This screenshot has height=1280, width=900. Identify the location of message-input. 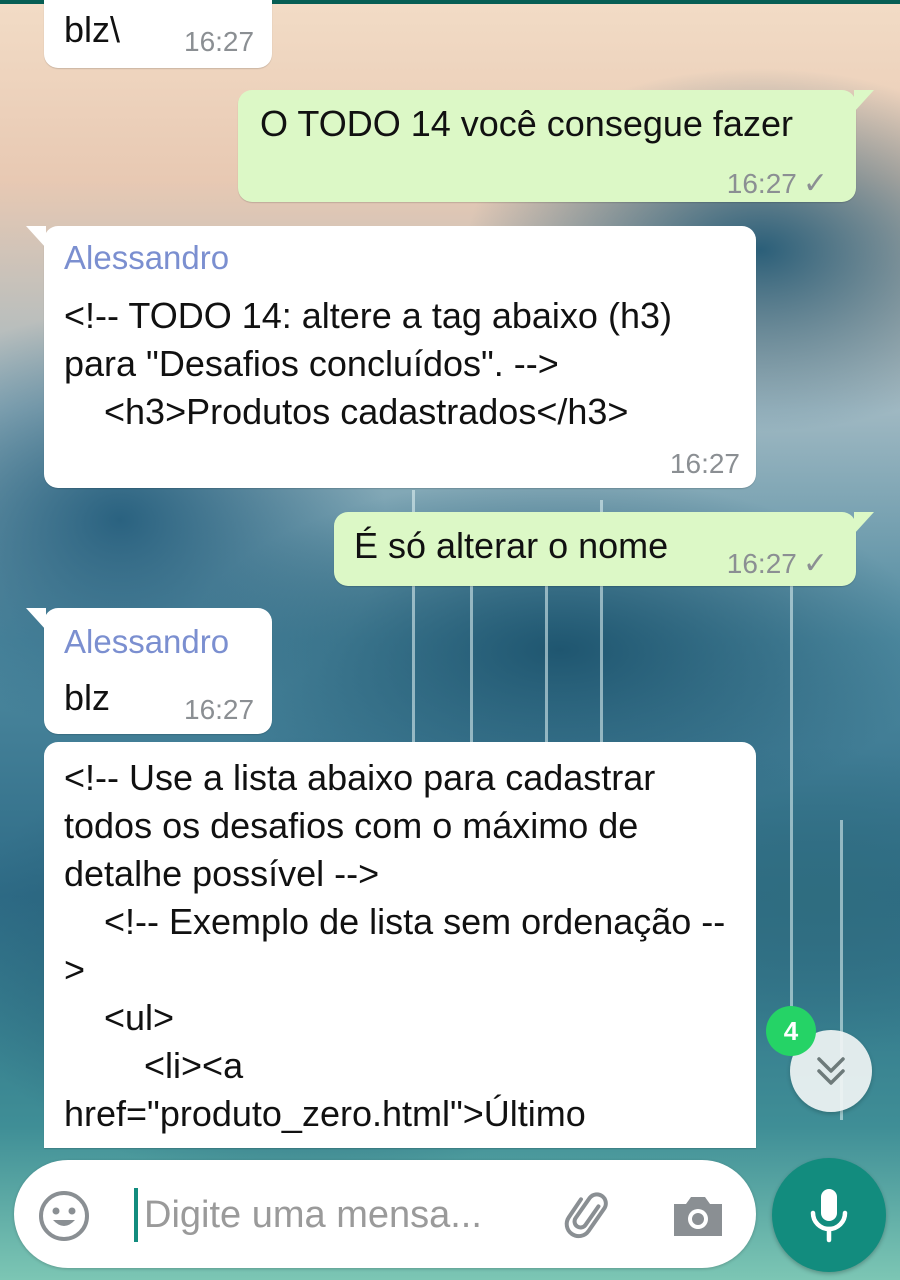
(350, 1215).